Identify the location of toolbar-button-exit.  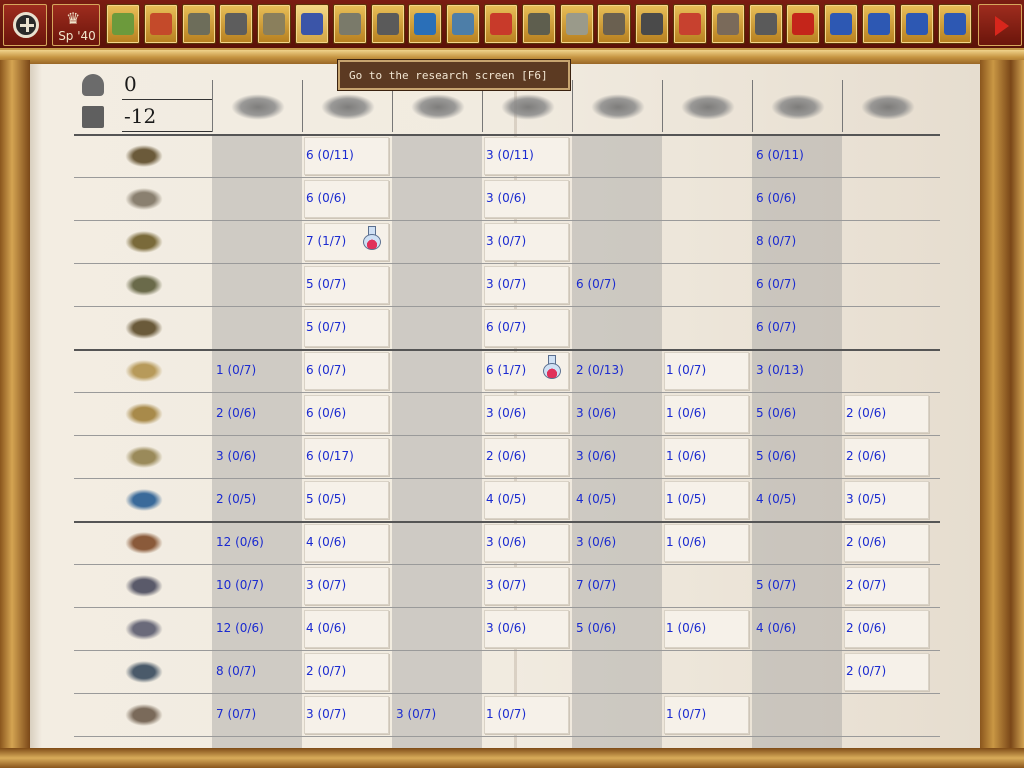
(954, 24).